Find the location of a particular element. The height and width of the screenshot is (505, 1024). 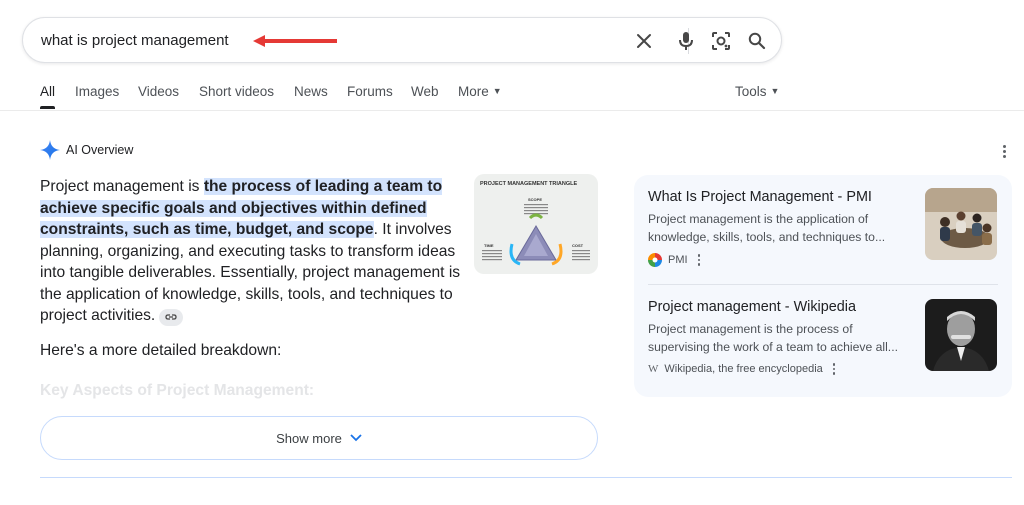

active-tab-indicator is located at coordinates (47, 107).